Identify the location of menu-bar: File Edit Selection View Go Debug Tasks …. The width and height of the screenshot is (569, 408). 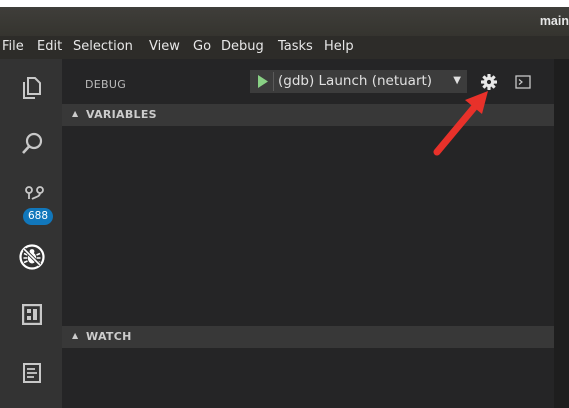
(284, 47).